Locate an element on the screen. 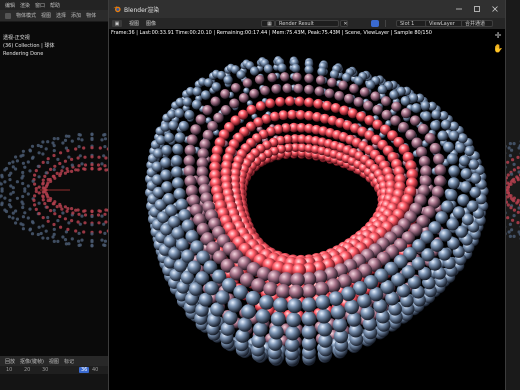 Image resolution: width=520 pixels, height=390 pixels. header-menu-add: 添加 is located at coordinates (76, 15).